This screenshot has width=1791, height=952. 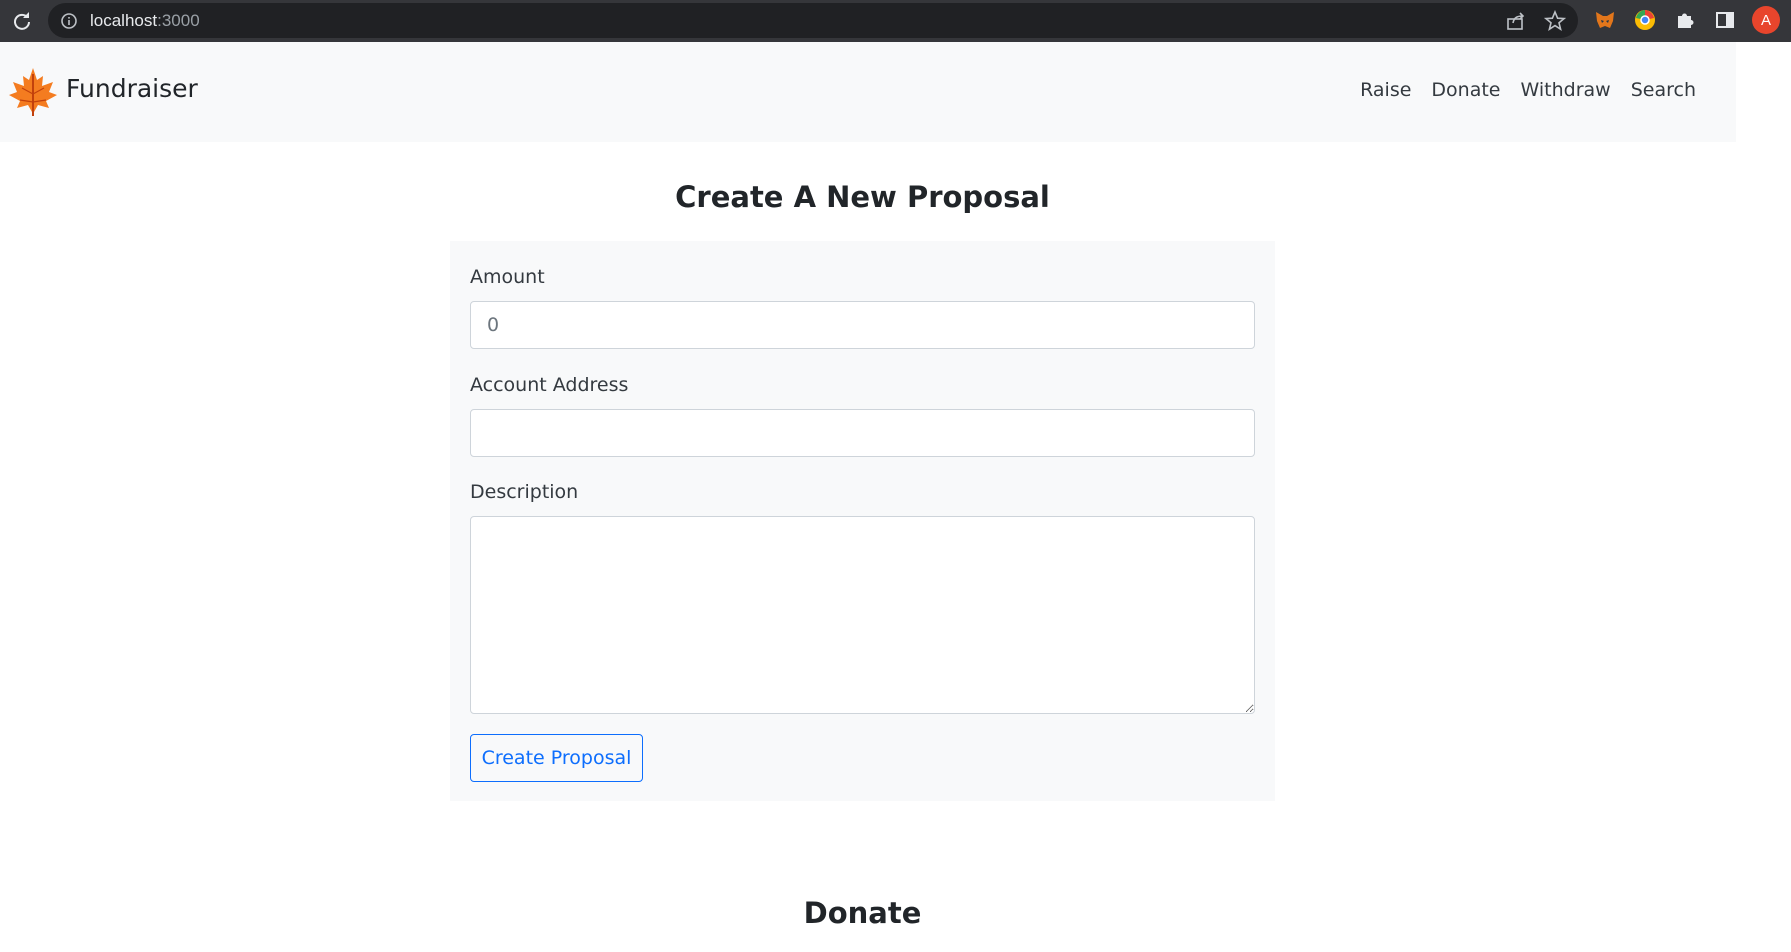 What do you see at coordinates (813, 20) in the screenshot?
I see `address-bar: localhost:3000` at bounding box center [813, 20].